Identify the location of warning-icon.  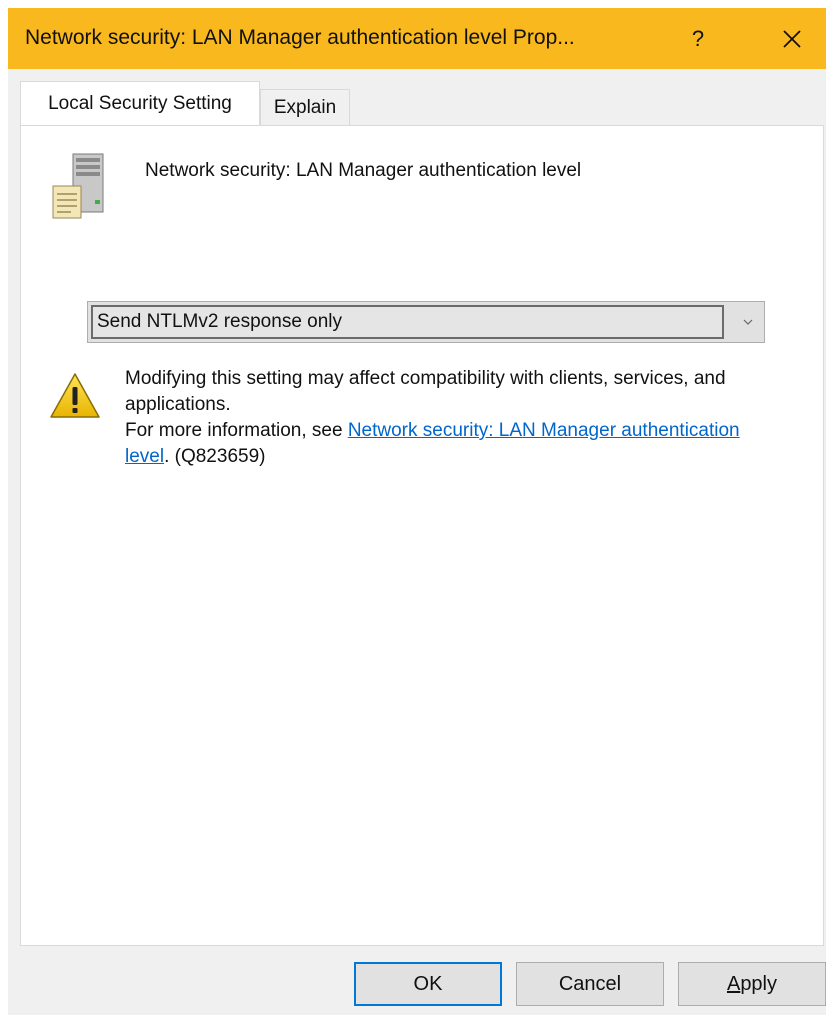
(75, 395).